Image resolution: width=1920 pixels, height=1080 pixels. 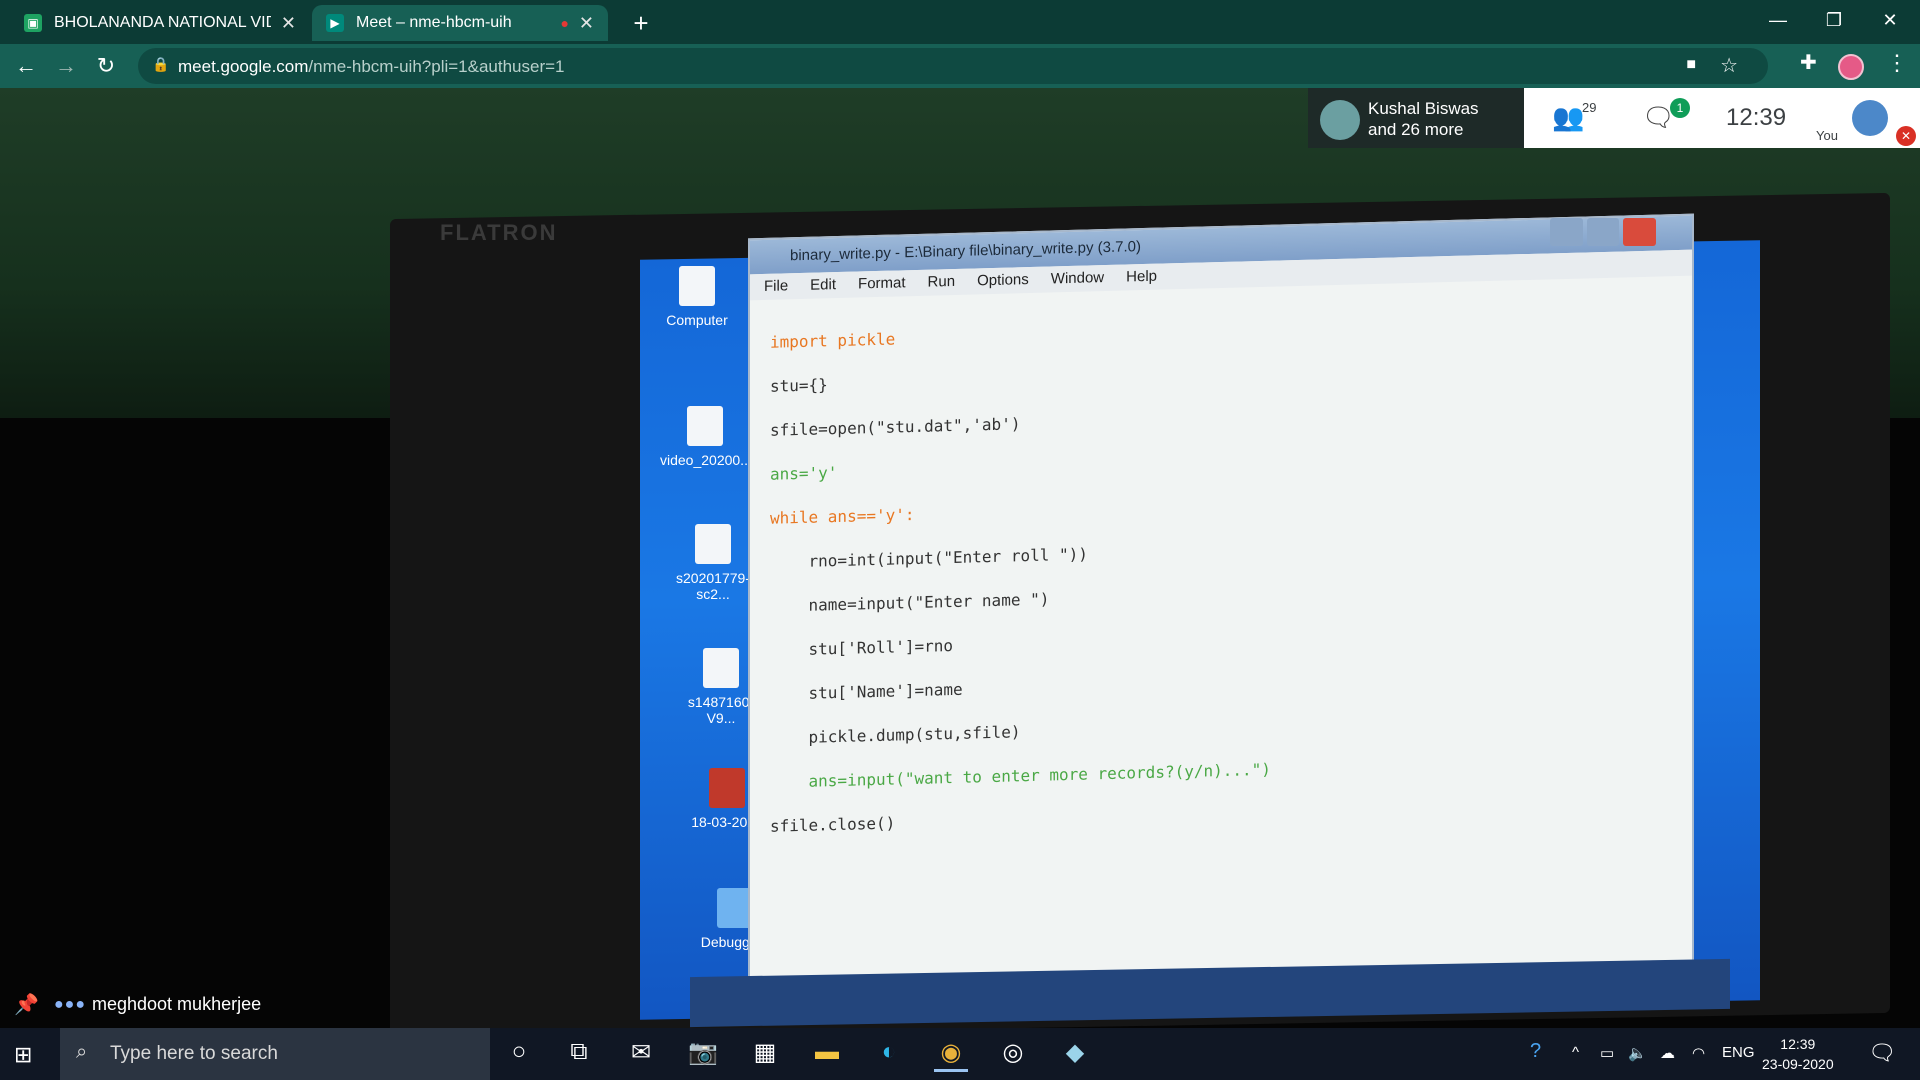 I want to click on classroom-icon: ▣, so click(x=33, y=23).